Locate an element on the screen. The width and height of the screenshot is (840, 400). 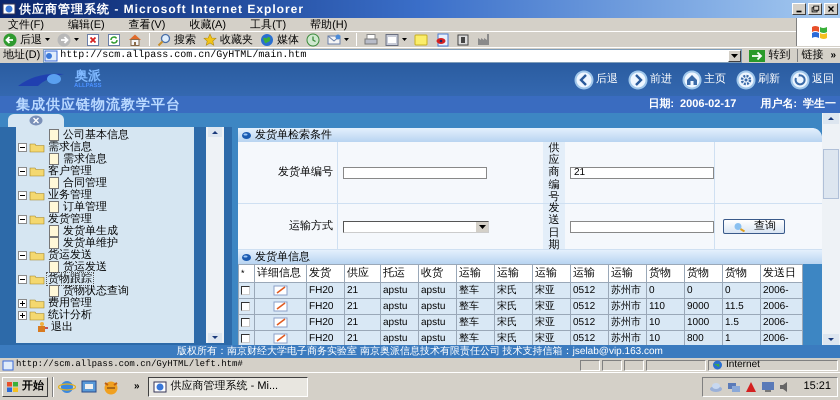
dropdown-button is located at coordinates (735, 56).